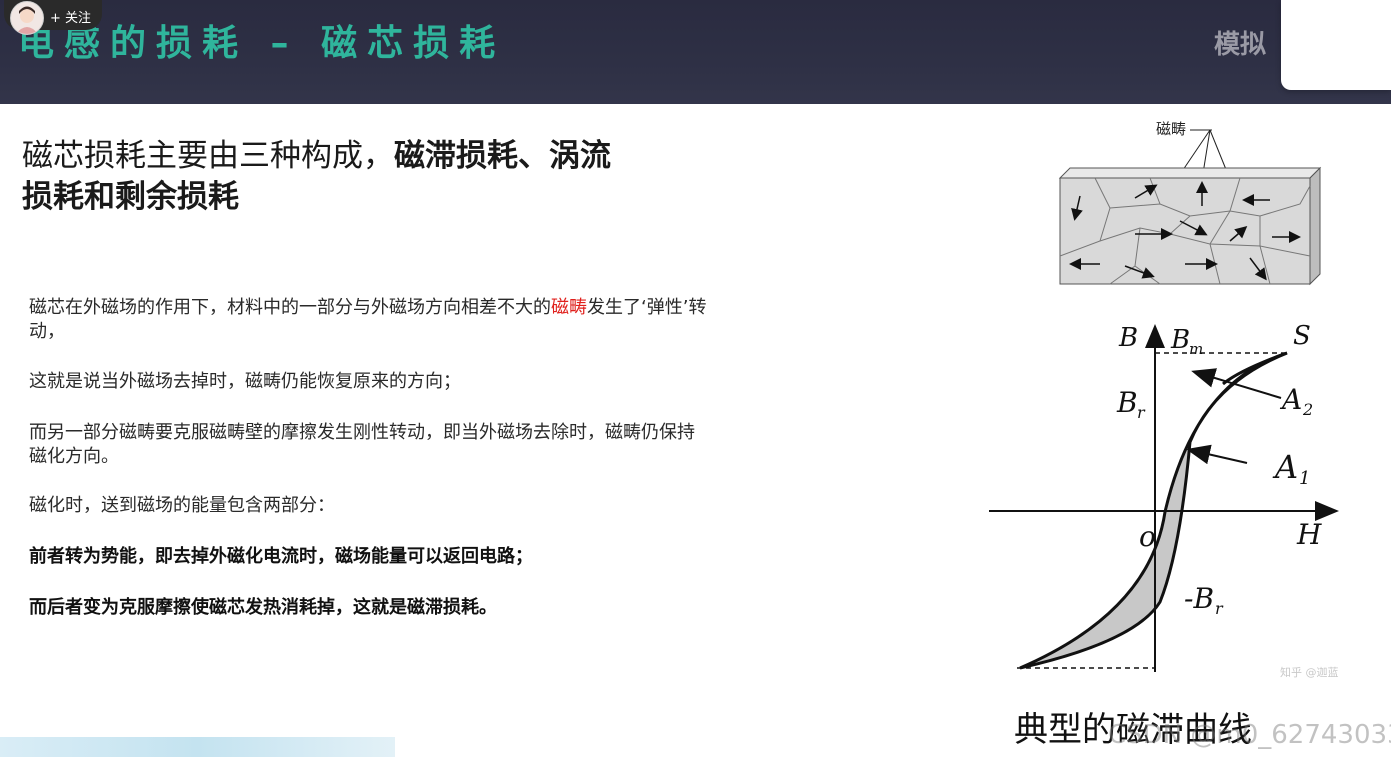  Describe the element at coordinates (281, 556) in the screenshot. I see `paragraph-5: 前者转为势能，即去掉外磁化电流时，磁场能量可以返回电路；` at that location.